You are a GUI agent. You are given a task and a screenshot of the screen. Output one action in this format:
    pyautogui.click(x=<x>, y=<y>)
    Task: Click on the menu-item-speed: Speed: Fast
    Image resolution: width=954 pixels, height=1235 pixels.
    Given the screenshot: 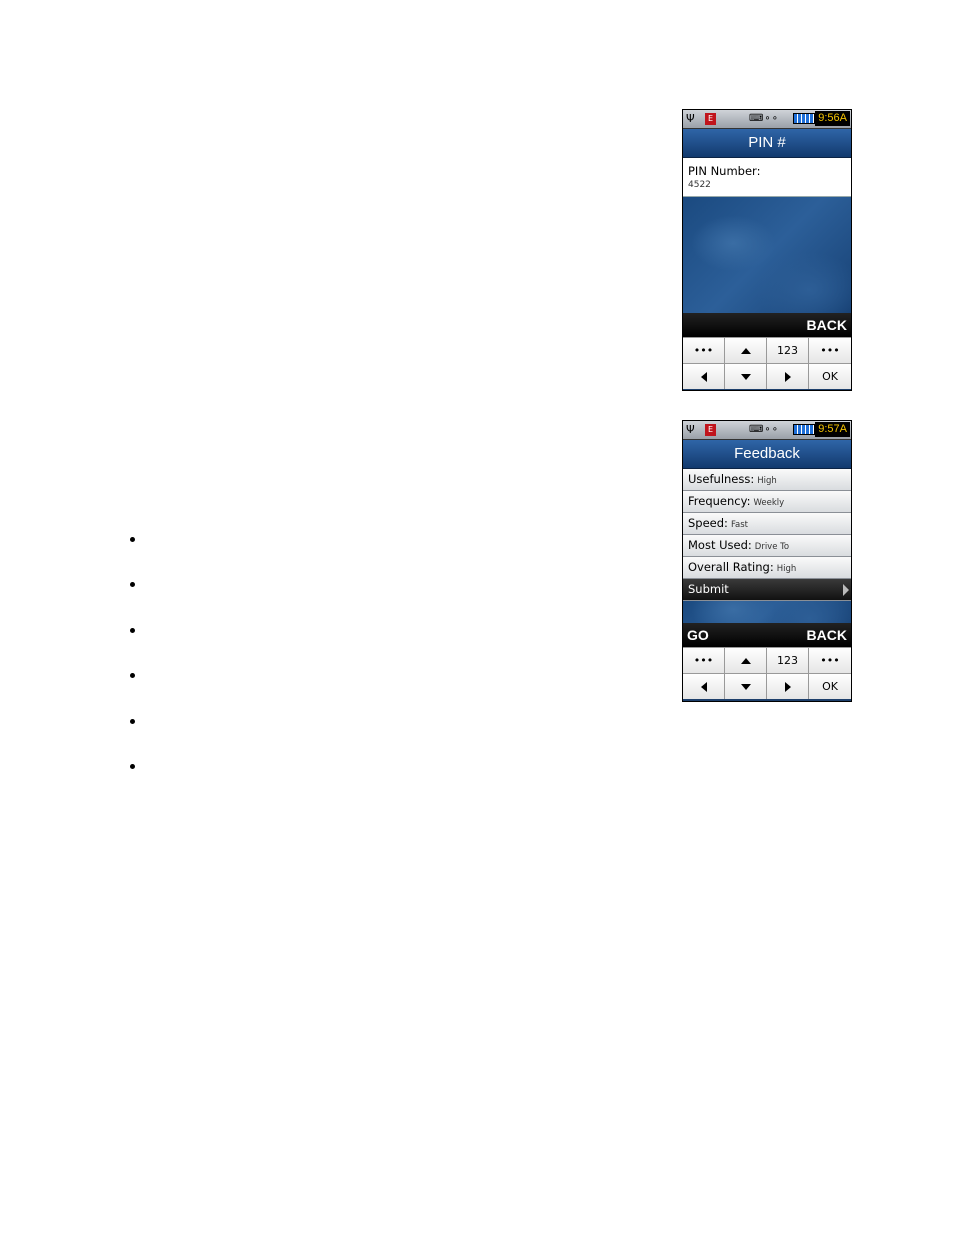 What is the action you would take?
    pyautogui.click(x=767, y=524)
    